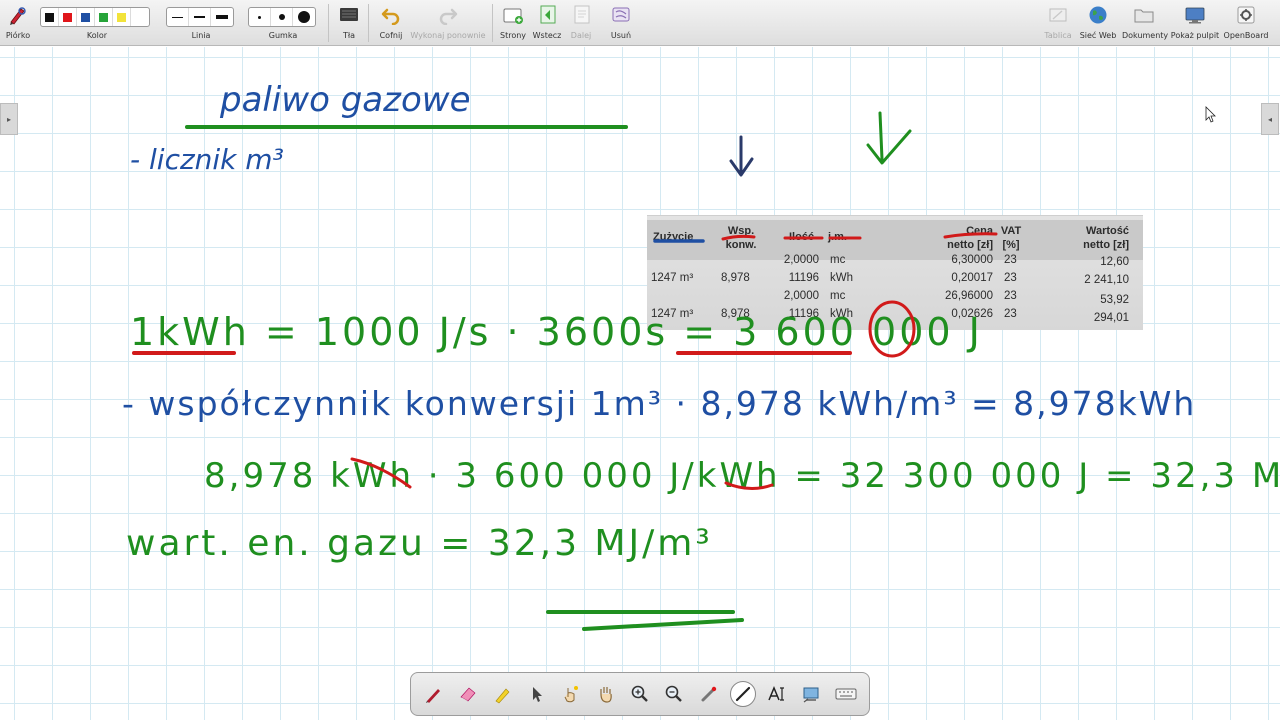 Image resolution: width=1280 pixels, height=720 pixels. I want to click on undo-icon, so click(390, 16).